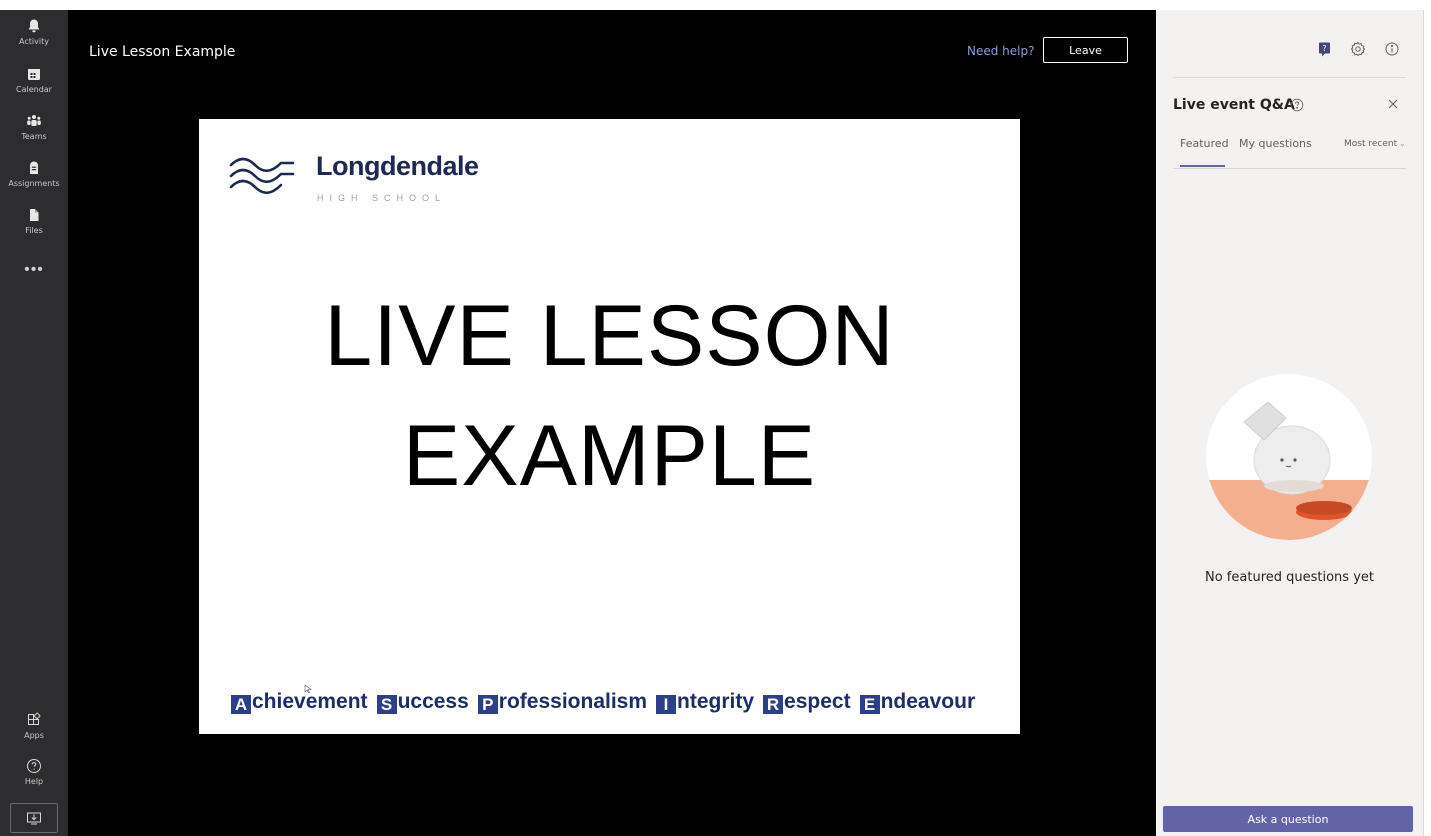 This screenshot has height=836, width=1431. Describe the element at coordinates (1000, 51) in the screenshot. I see `need-help-link: Need help?` at that location.